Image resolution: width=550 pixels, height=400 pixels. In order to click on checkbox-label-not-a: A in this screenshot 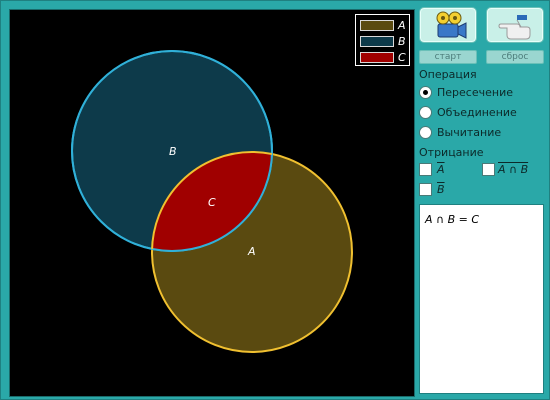, I will do `click(441, 169)`.